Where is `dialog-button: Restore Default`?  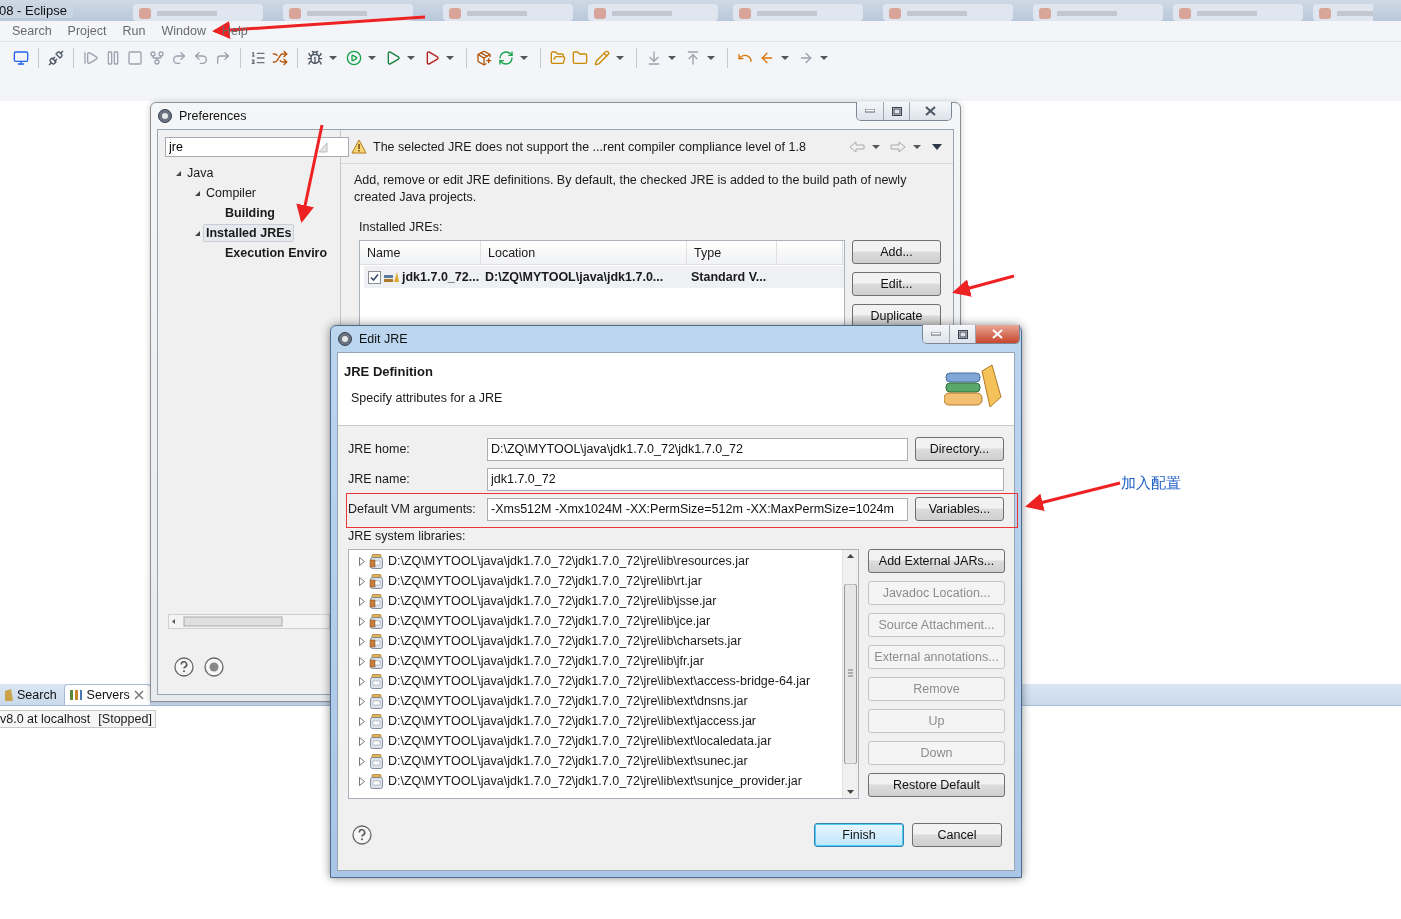 dialog-button: Restore Default is located at coordinates (936, 785).